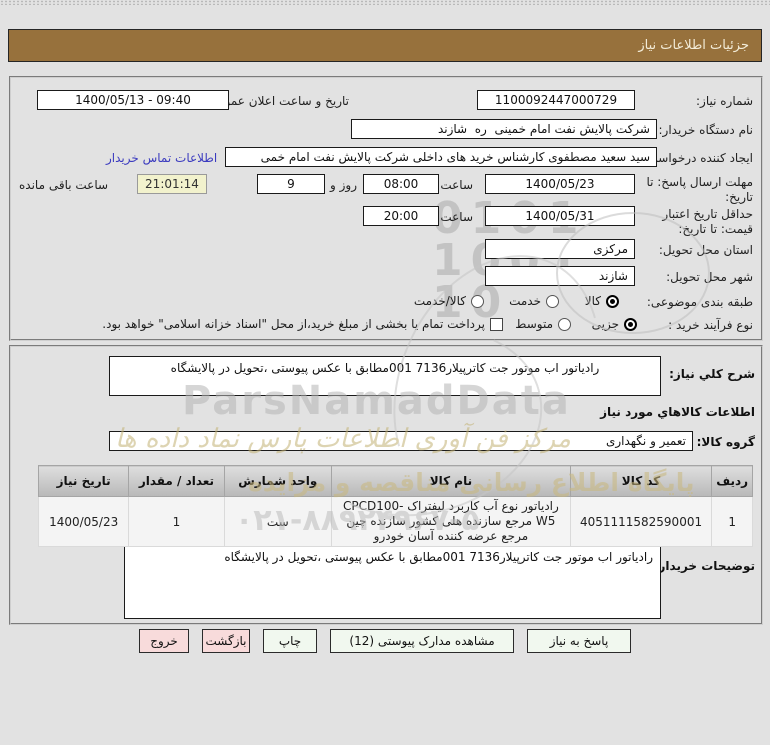  I want to click on cell-need-date: 1400/05/23, so click(83, 521).